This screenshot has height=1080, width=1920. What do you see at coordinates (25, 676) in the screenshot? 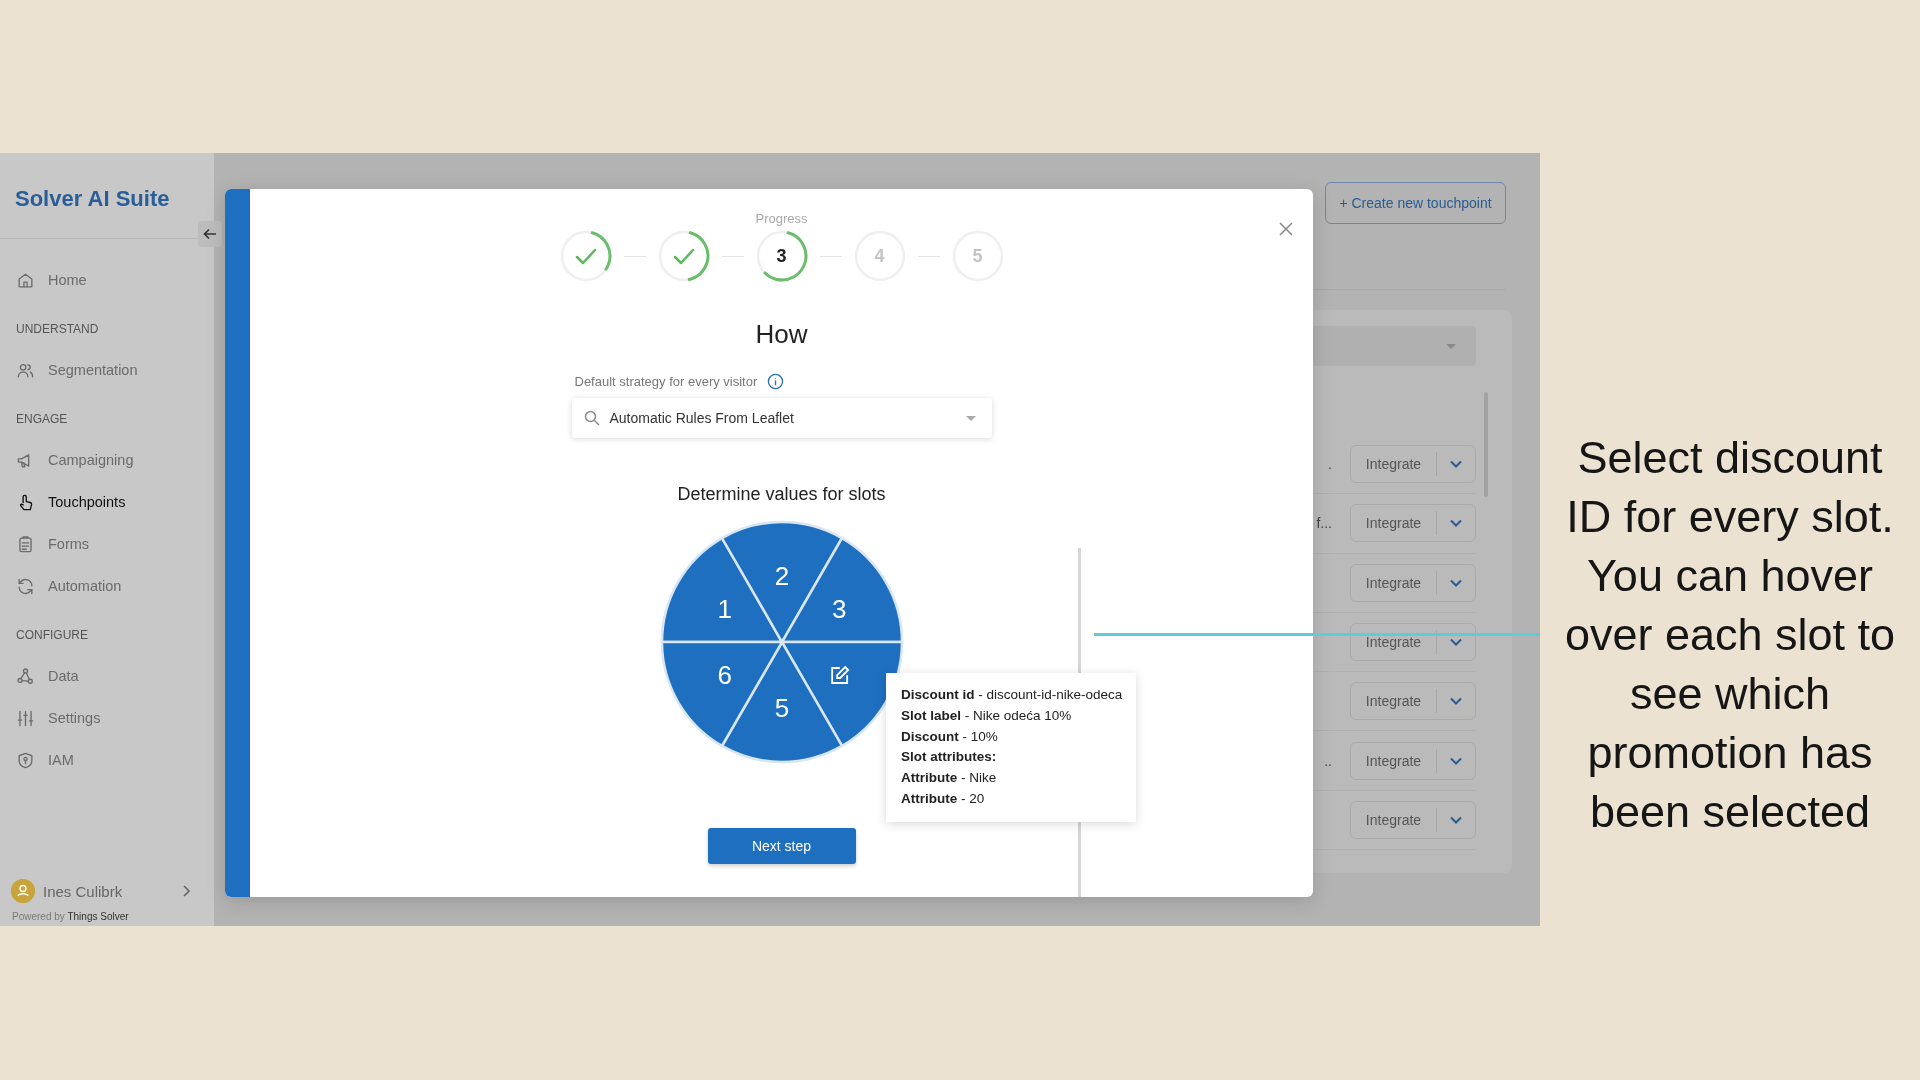
I see `nodes-icon` at bounding box center [25, 676].